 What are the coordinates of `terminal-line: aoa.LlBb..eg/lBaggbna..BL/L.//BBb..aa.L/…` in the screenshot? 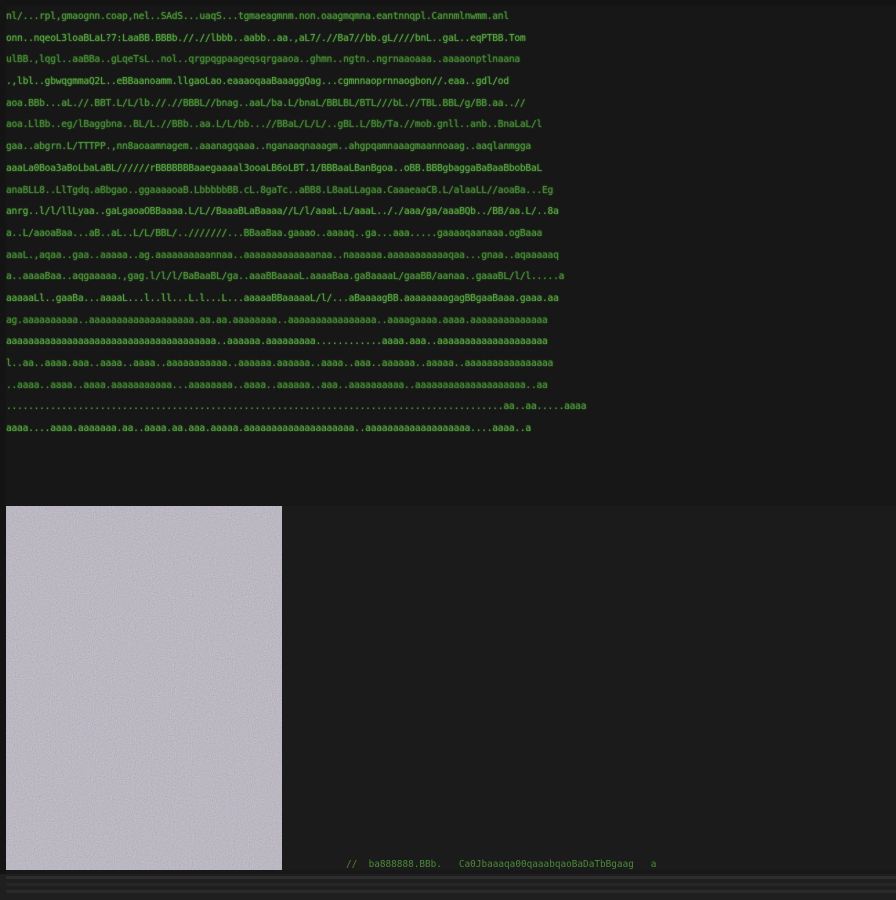 It's located at (274, 125).